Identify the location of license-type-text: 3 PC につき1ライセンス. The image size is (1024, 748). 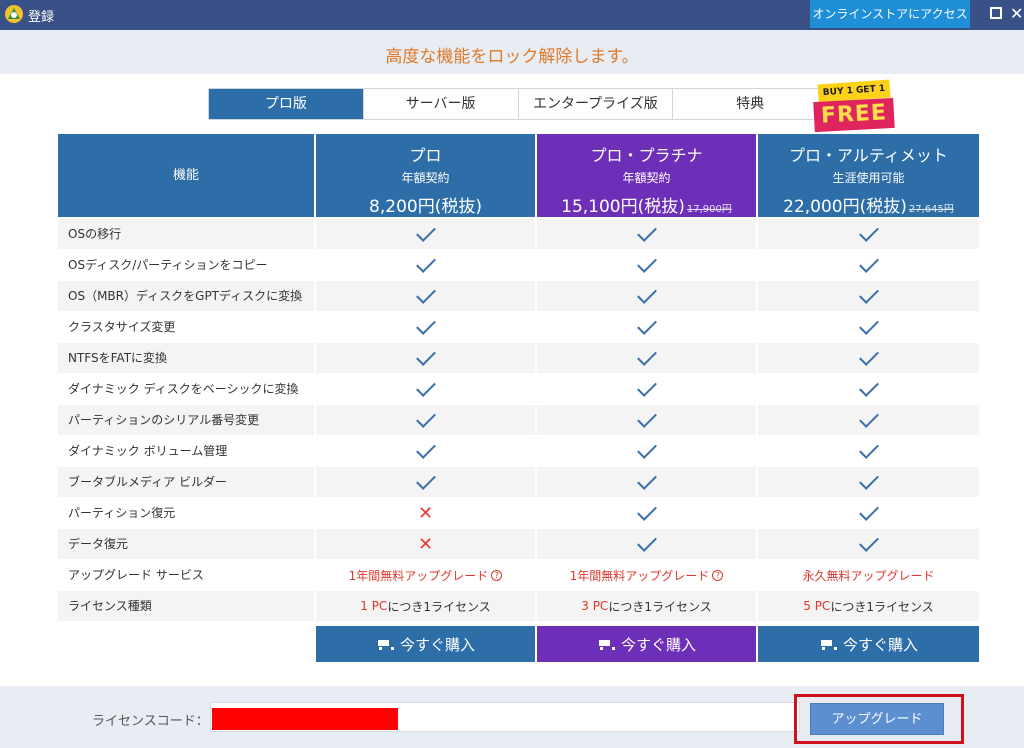
(646, 606).